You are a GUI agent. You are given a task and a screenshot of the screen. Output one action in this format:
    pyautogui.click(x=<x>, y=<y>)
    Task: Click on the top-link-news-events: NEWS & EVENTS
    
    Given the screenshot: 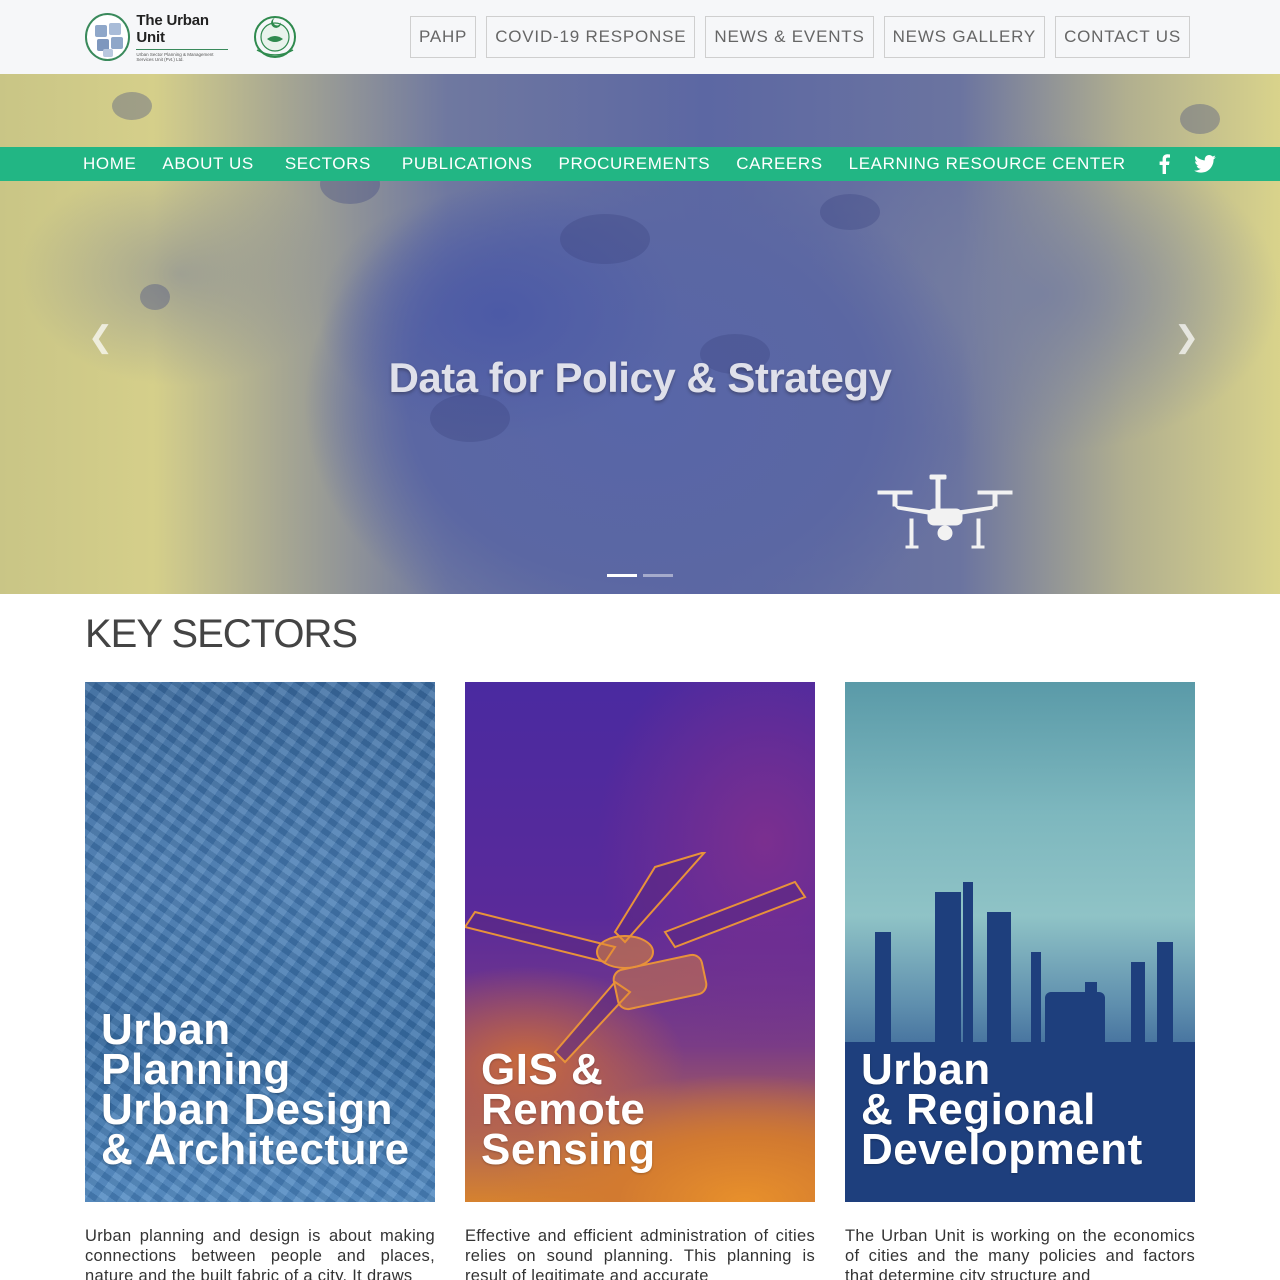 What is the action you would take?
    pyautogui.click(x=789, y=37)
    